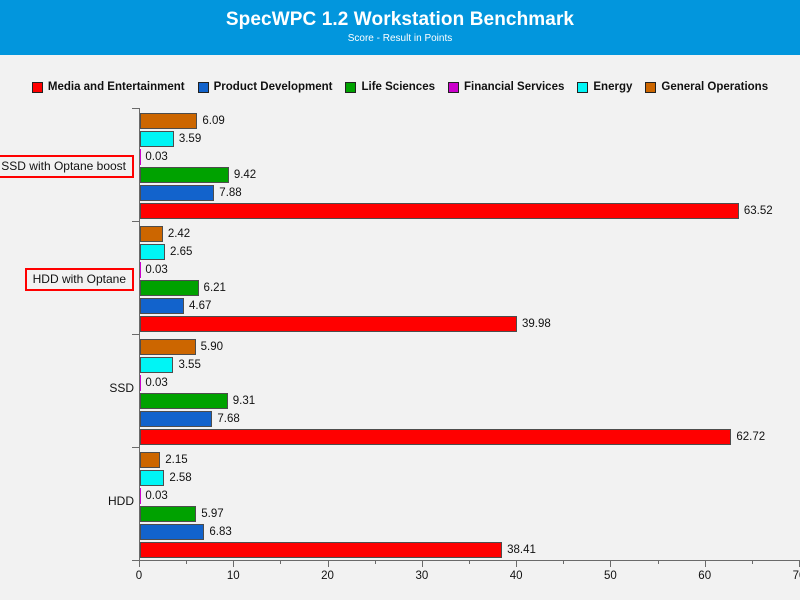  I want to click on y-axis-category-label: SSD, so click(121, 387).